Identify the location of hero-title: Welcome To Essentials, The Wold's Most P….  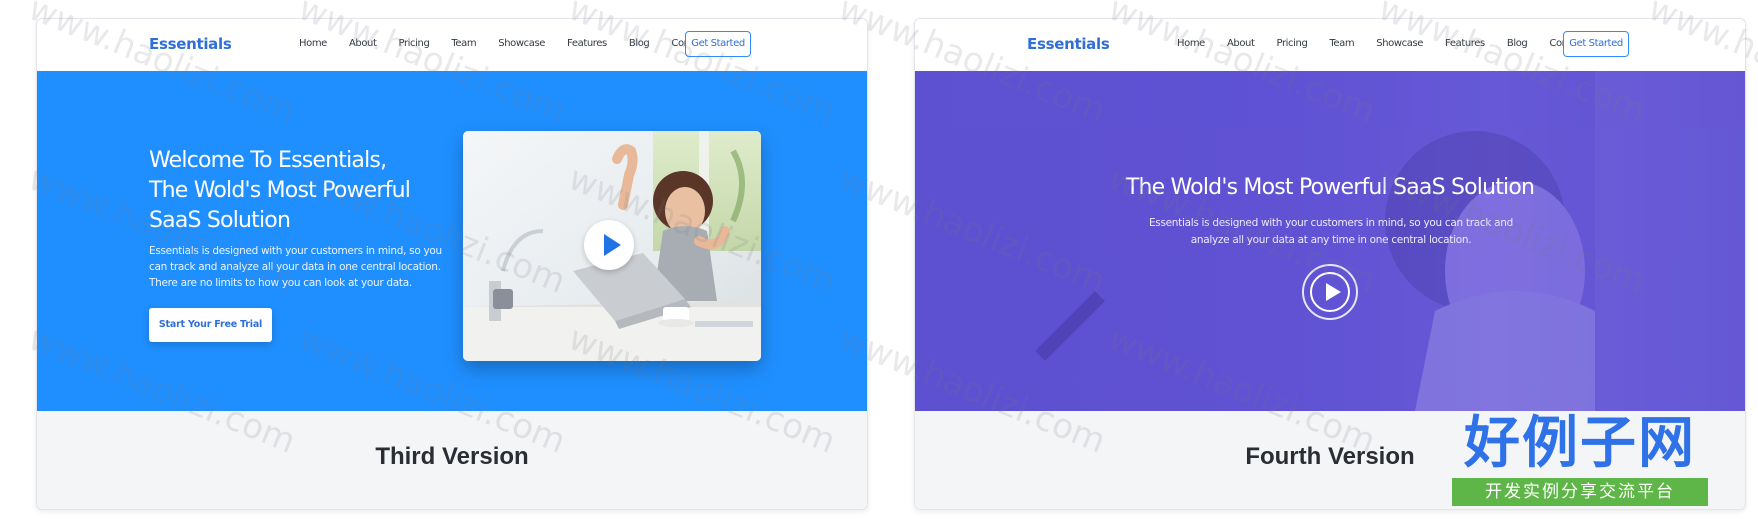
(299, 191).